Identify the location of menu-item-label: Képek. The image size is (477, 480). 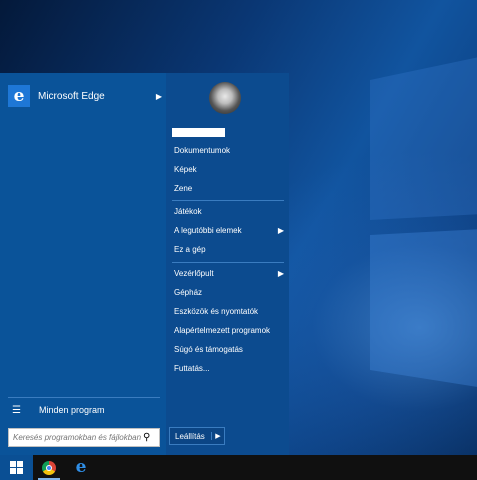
(185, 169).